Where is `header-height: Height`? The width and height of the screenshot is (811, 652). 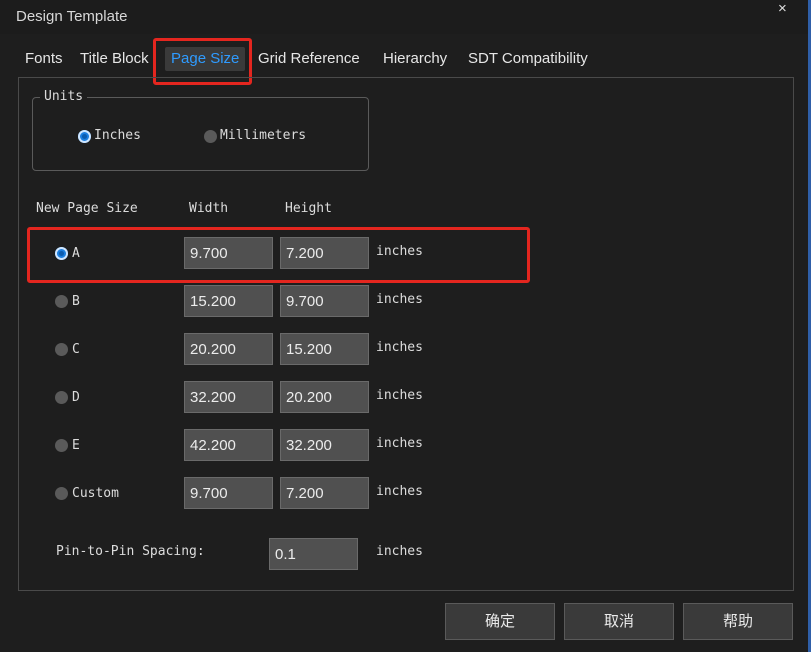 header-height: Height is located at coordinates (308, 208).